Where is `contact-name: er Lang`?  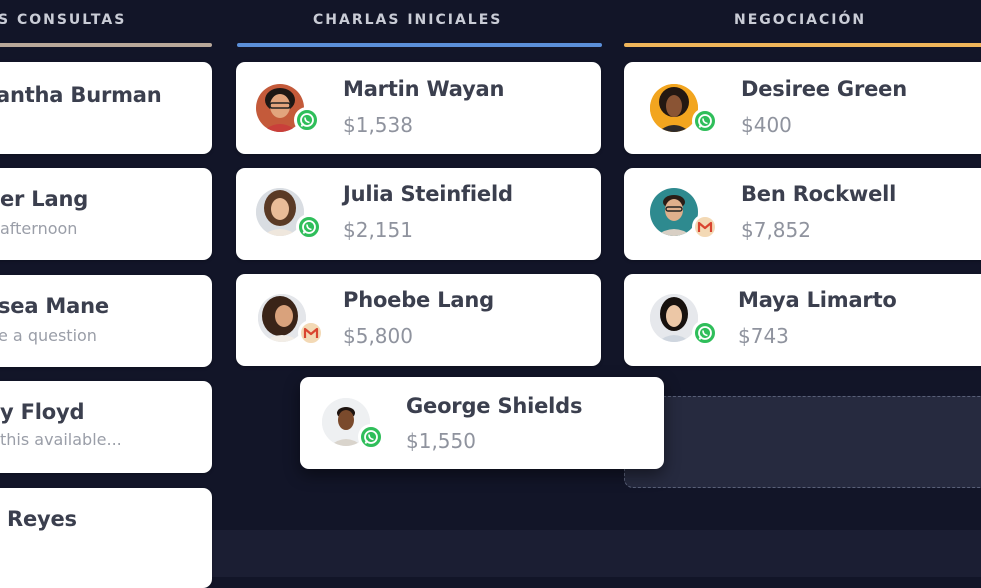 contact-name: er Lang is located at coordinates (44, 199).